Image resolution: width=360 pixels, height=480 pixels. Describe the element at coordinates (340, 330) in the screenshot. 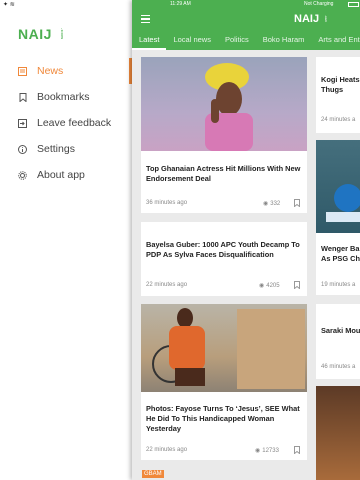

I see `article-headline: Saraki Mou` at that location.